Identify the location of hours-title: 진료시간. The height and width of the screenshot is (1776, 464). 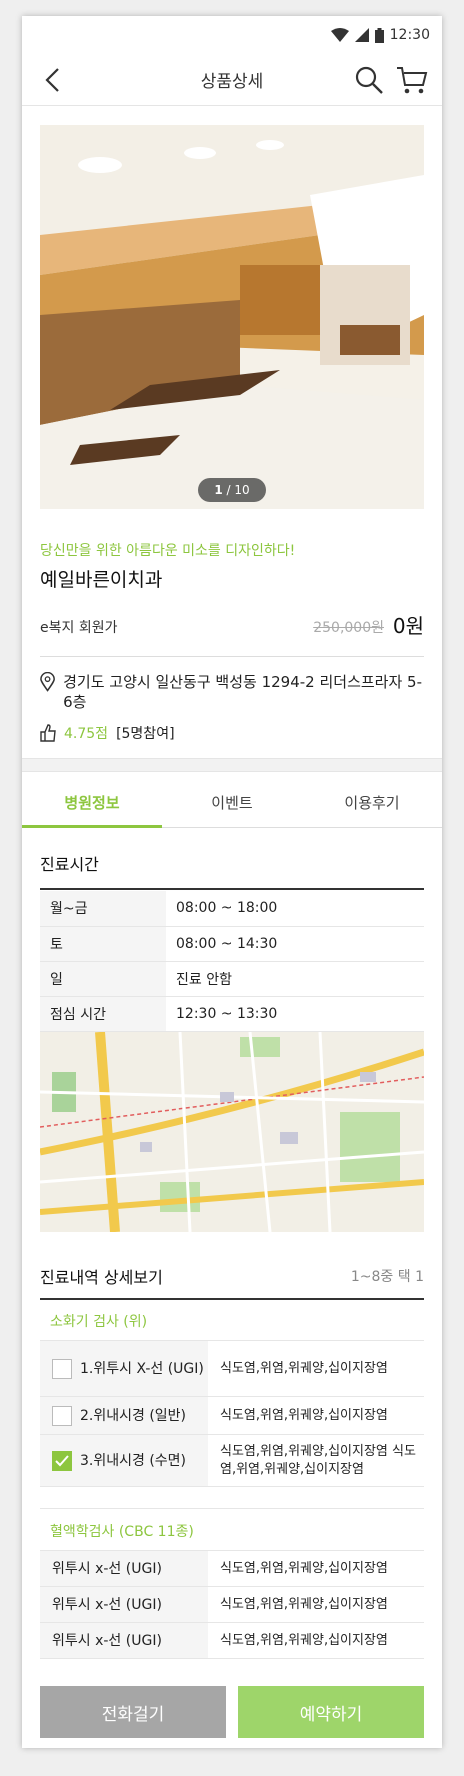
(69, 864).